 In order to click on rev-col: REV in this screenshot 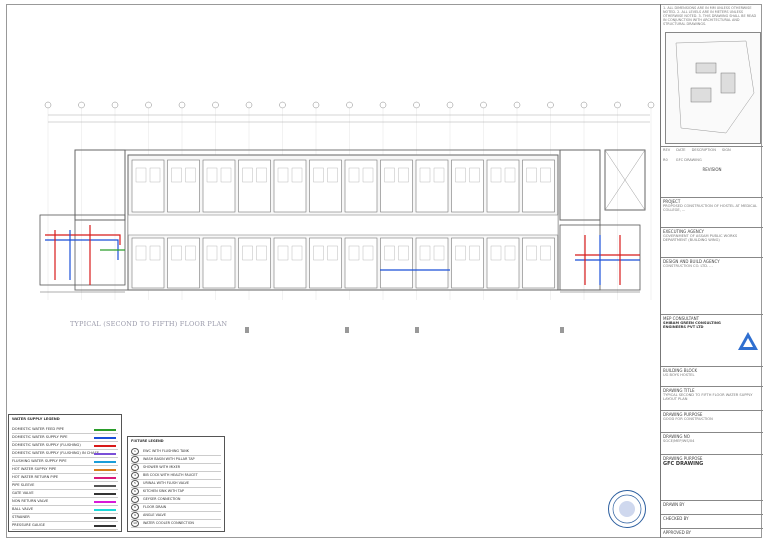, I will do `click(667, 150)`.